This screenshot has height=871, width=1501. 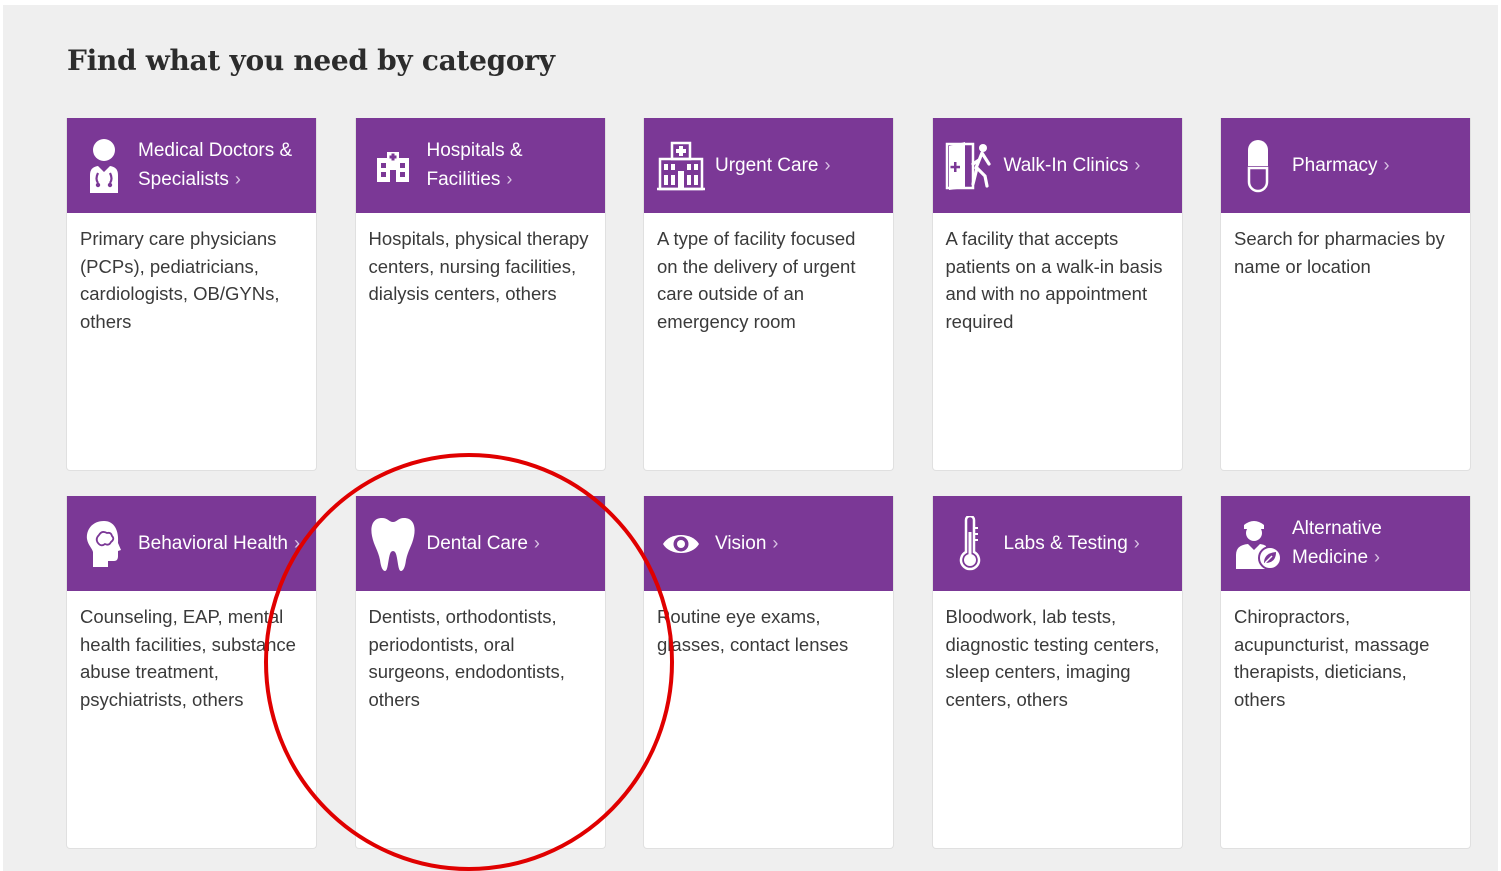 I want to click on thermometer-icon, so click(x=970, y=544).